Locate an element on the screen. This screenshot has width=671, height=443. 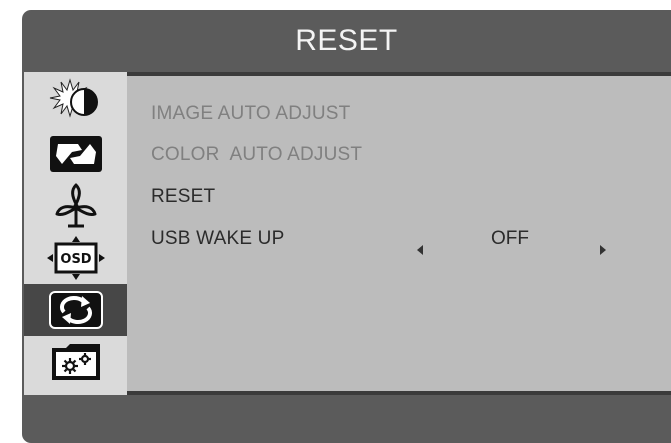
eco-fan-icon is located at coordinates (75, 205).